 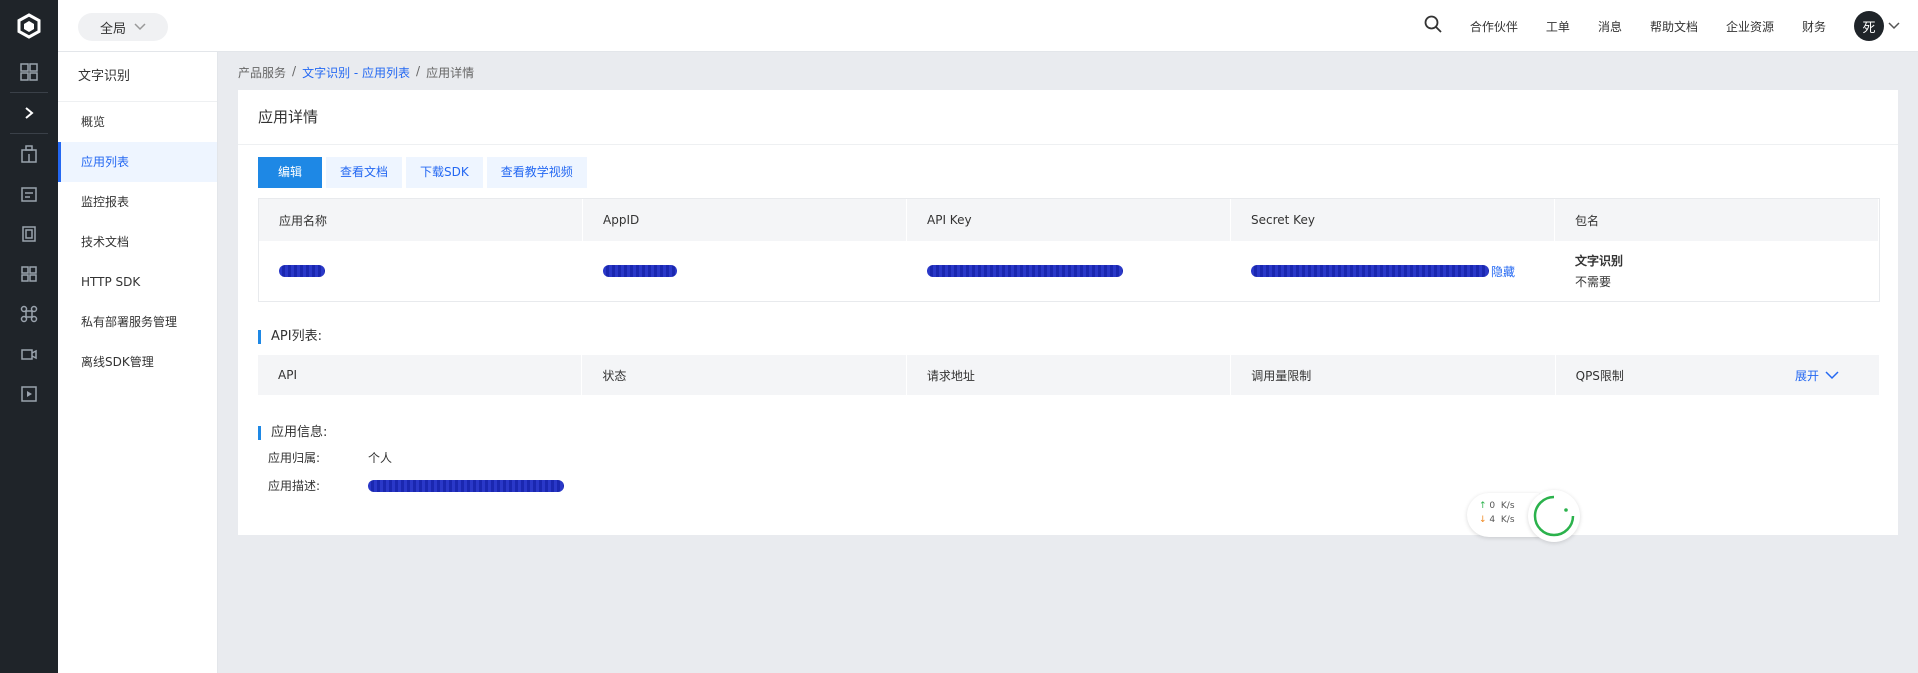 What do you see at coordinates (1814, 26) in the screenshot?
I see `nav-finance: 财务` at bounding box center [1814, 26].